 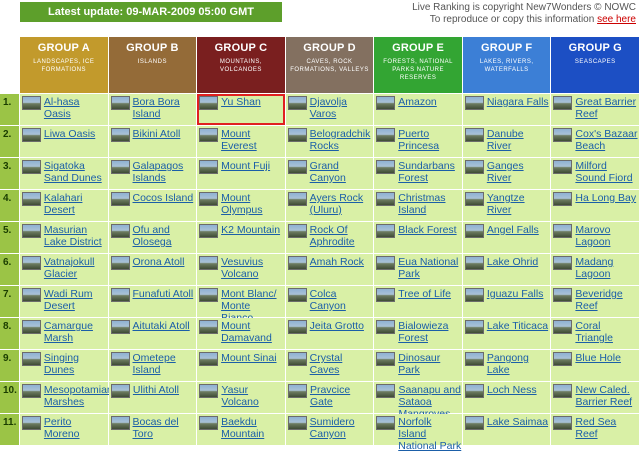 What do you see at coordinates (63, 301) in the screenshot?
I see `wonder-cell: Wadi Rum Desert` at bounding box center [63, 301].